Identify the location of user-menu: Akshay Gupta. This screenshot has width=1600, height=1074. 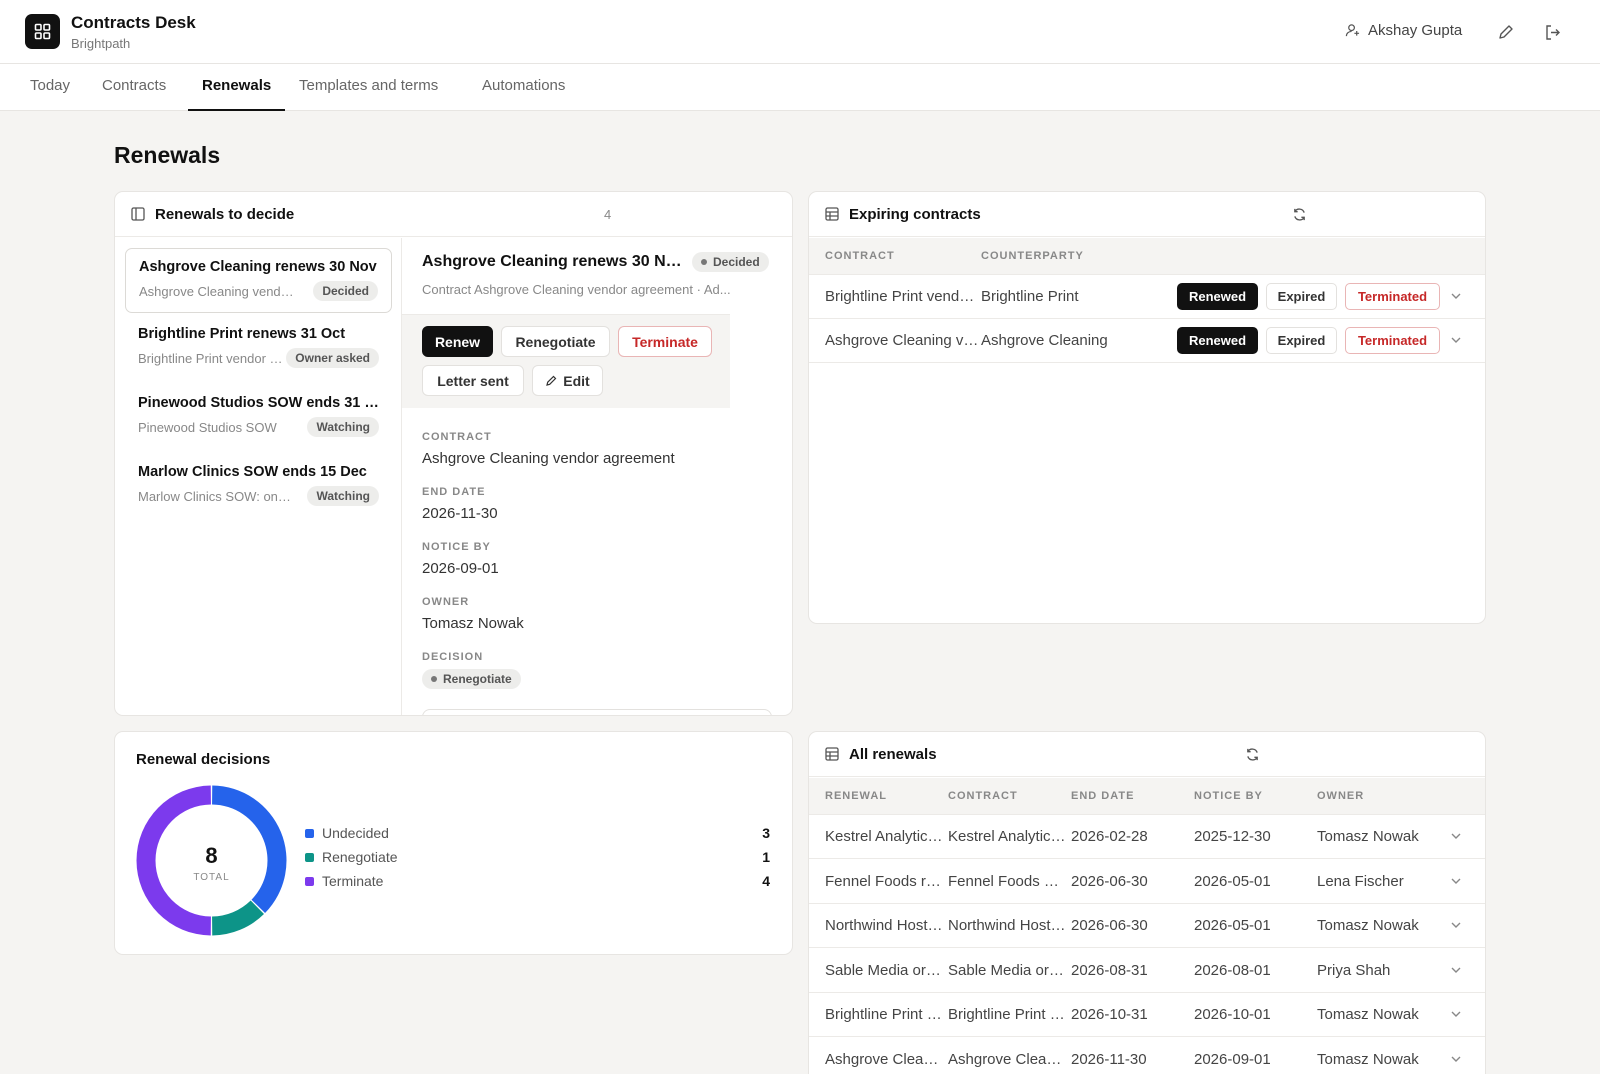
(1403, 30).